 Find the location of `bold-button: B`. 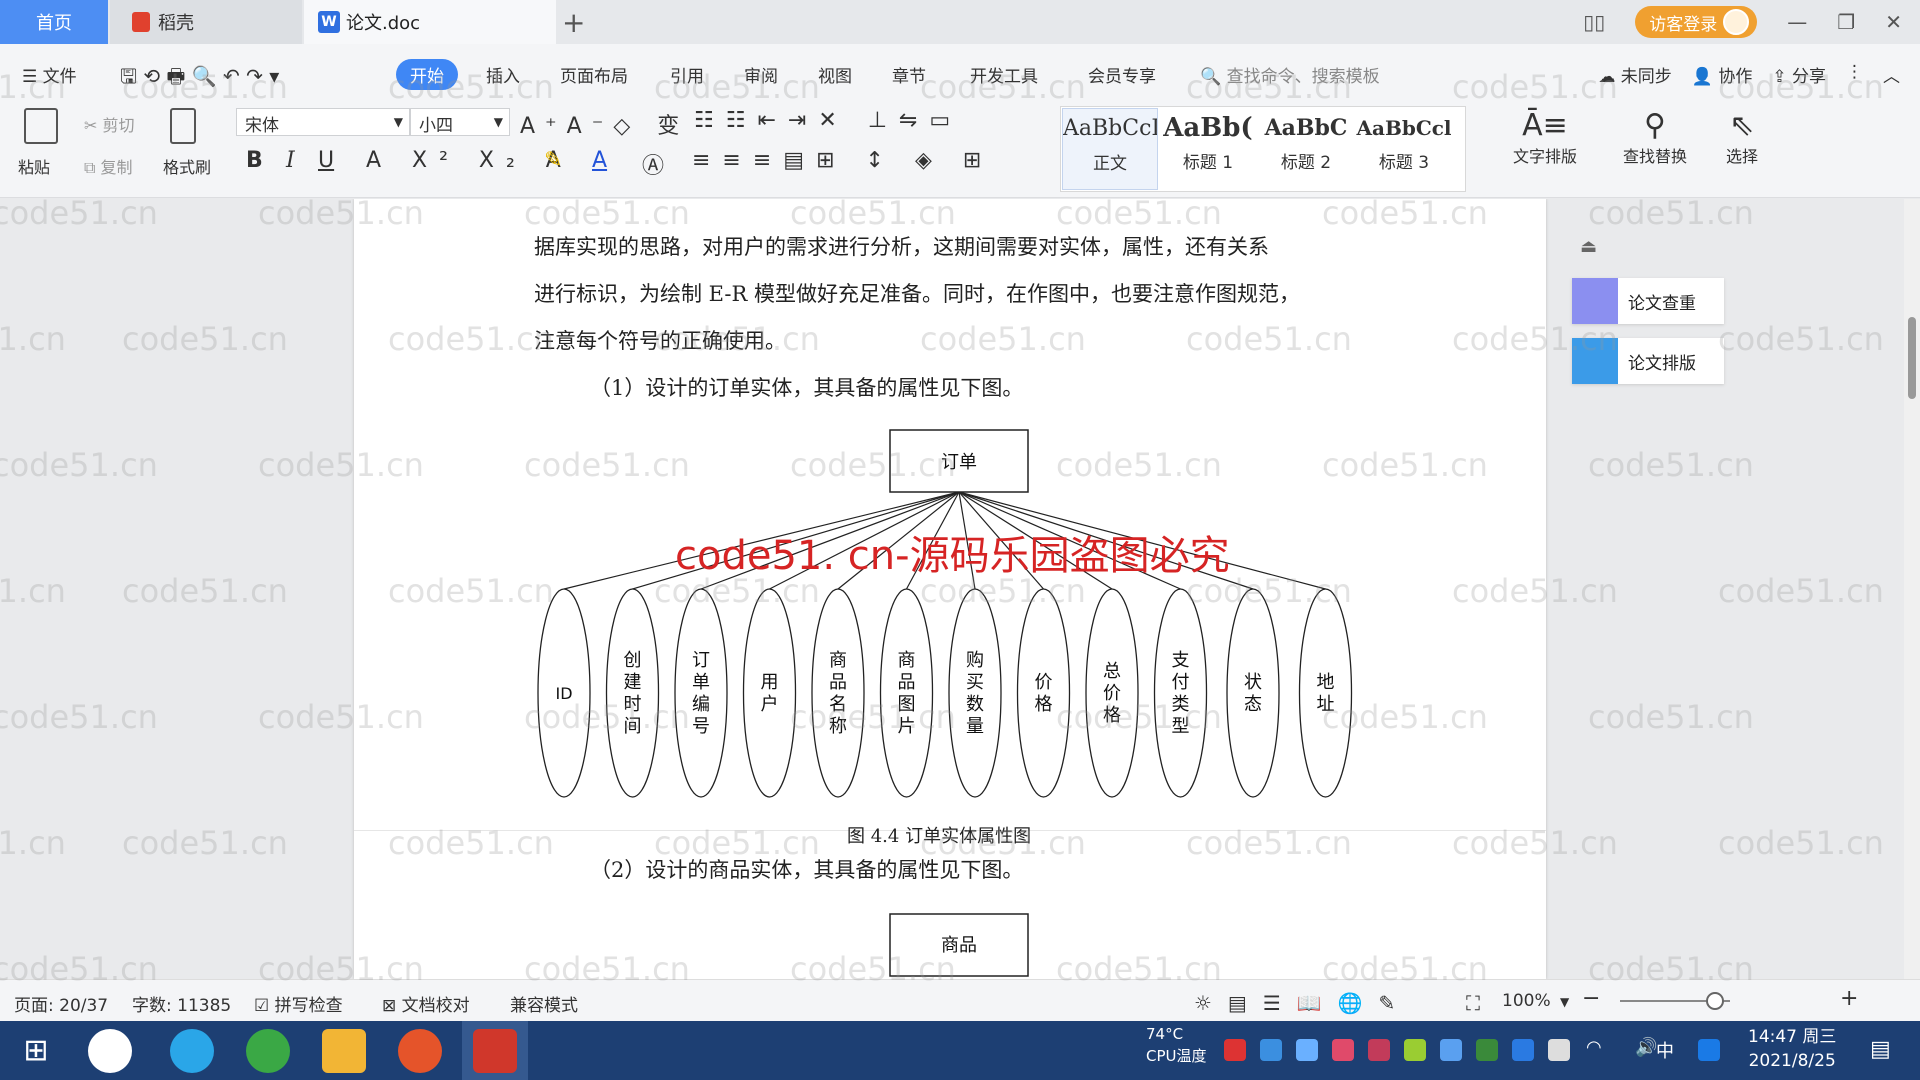

bold-button: B is located at coordinates (254, 160).